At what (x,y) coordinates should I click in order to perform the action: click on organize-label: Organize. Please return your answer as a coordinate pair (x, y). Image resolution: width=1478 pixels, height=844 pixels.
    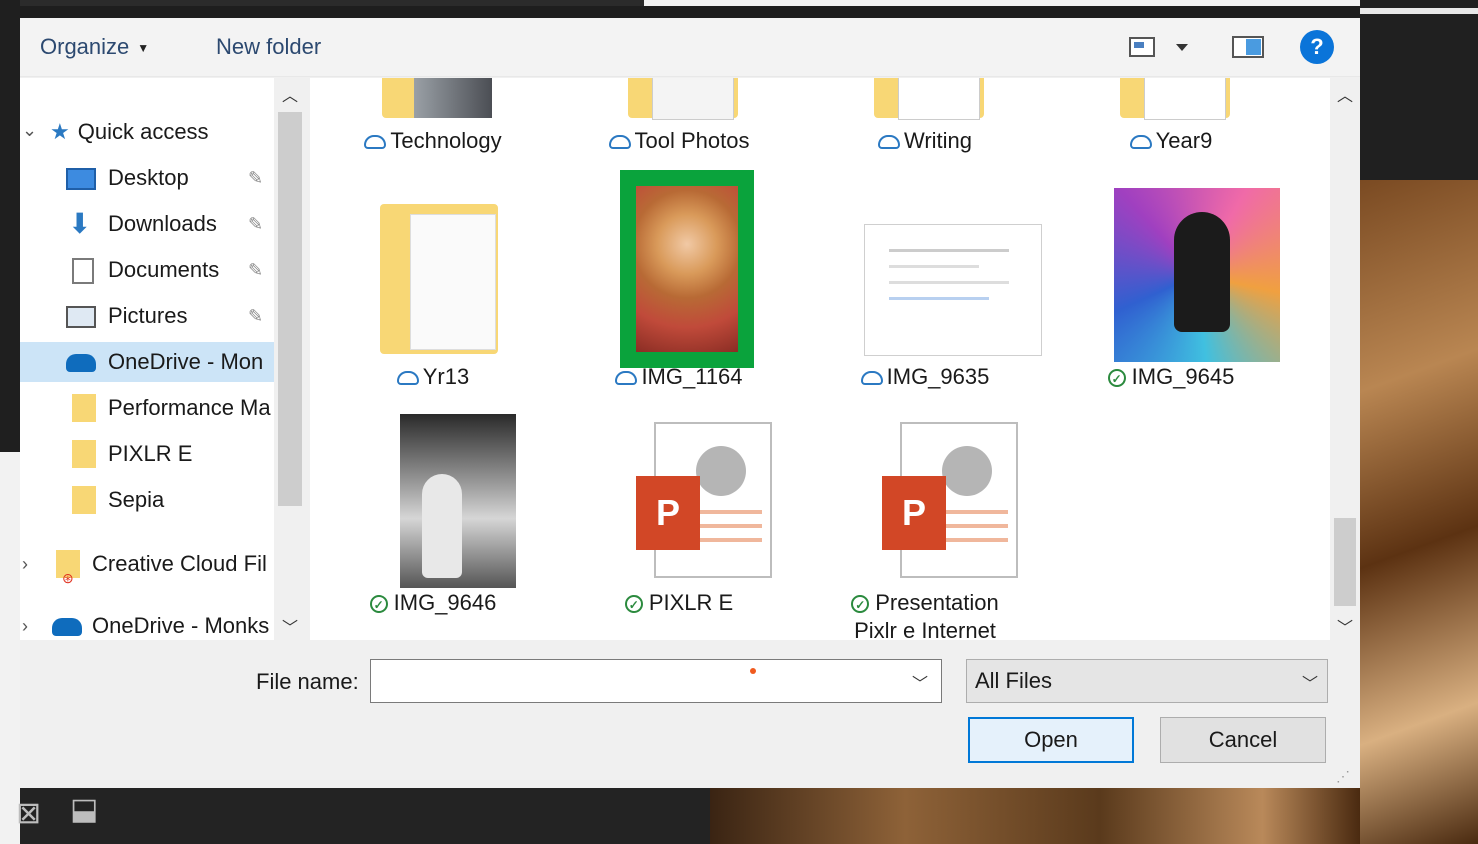
    Looking at the image, I should click on (85, 46).